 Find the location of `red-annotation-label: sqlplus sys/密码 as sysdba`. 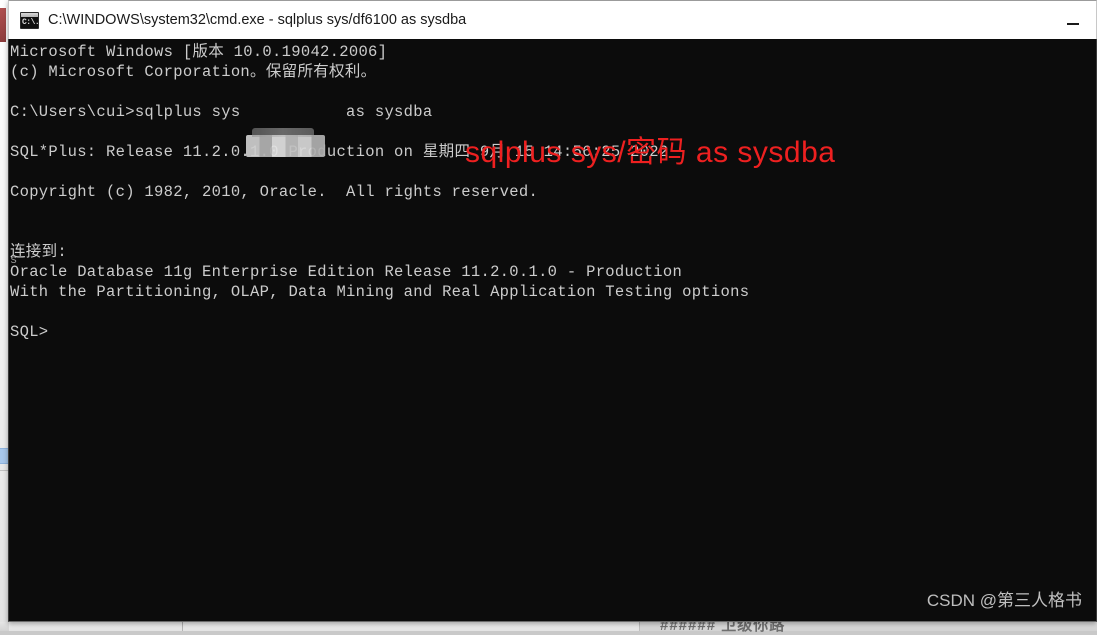

red-annotation-label: sqlplus sys/密码 as sysdba is located at coordinates (650, 152).